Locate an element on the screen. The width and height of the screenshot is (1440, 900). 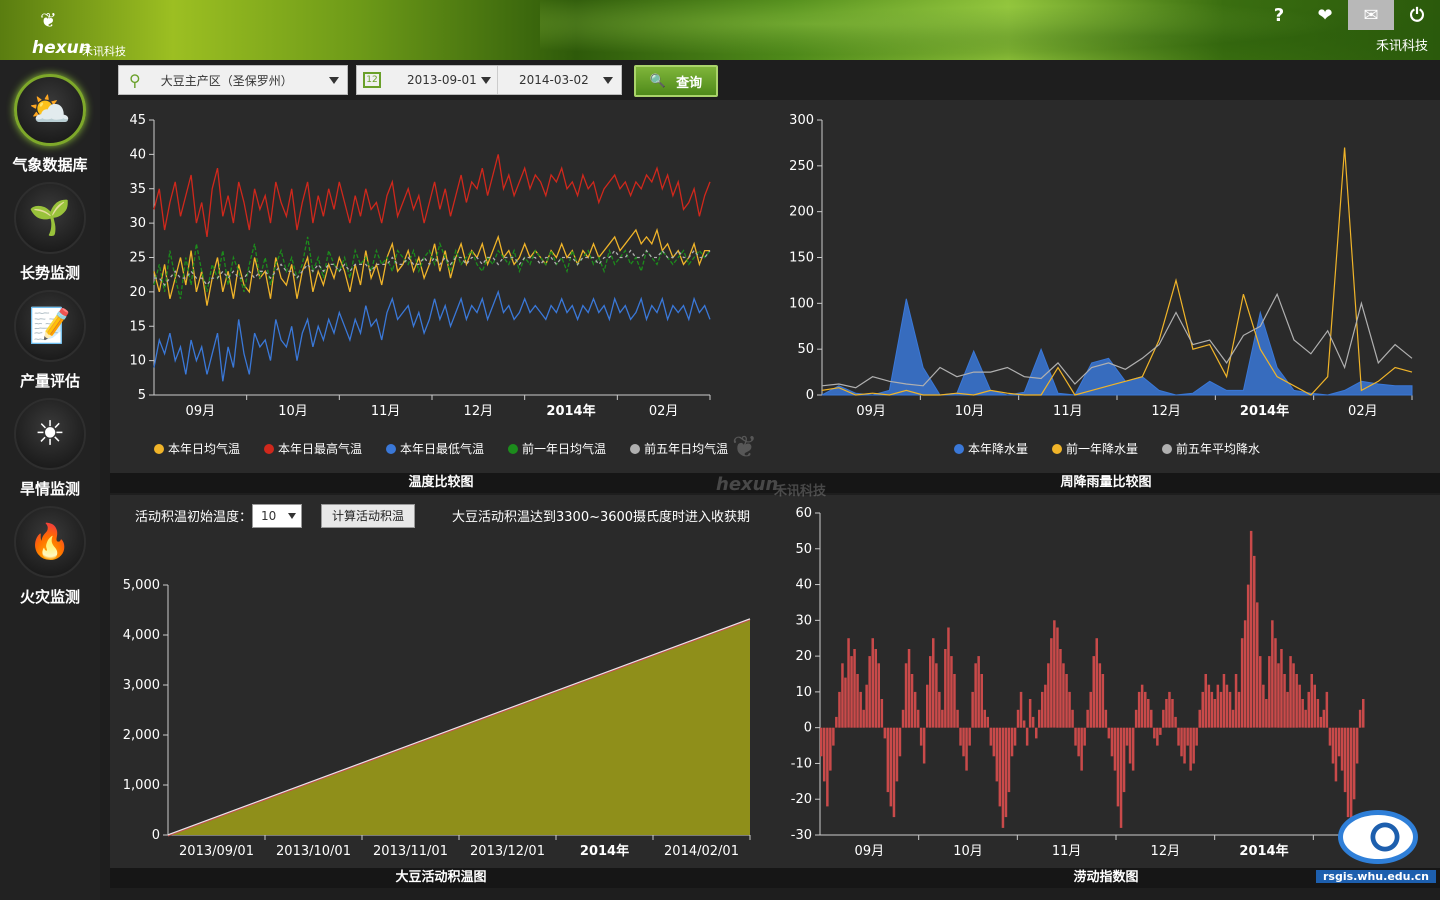
watermark-text: hexun is located at coordinates (747, 484).